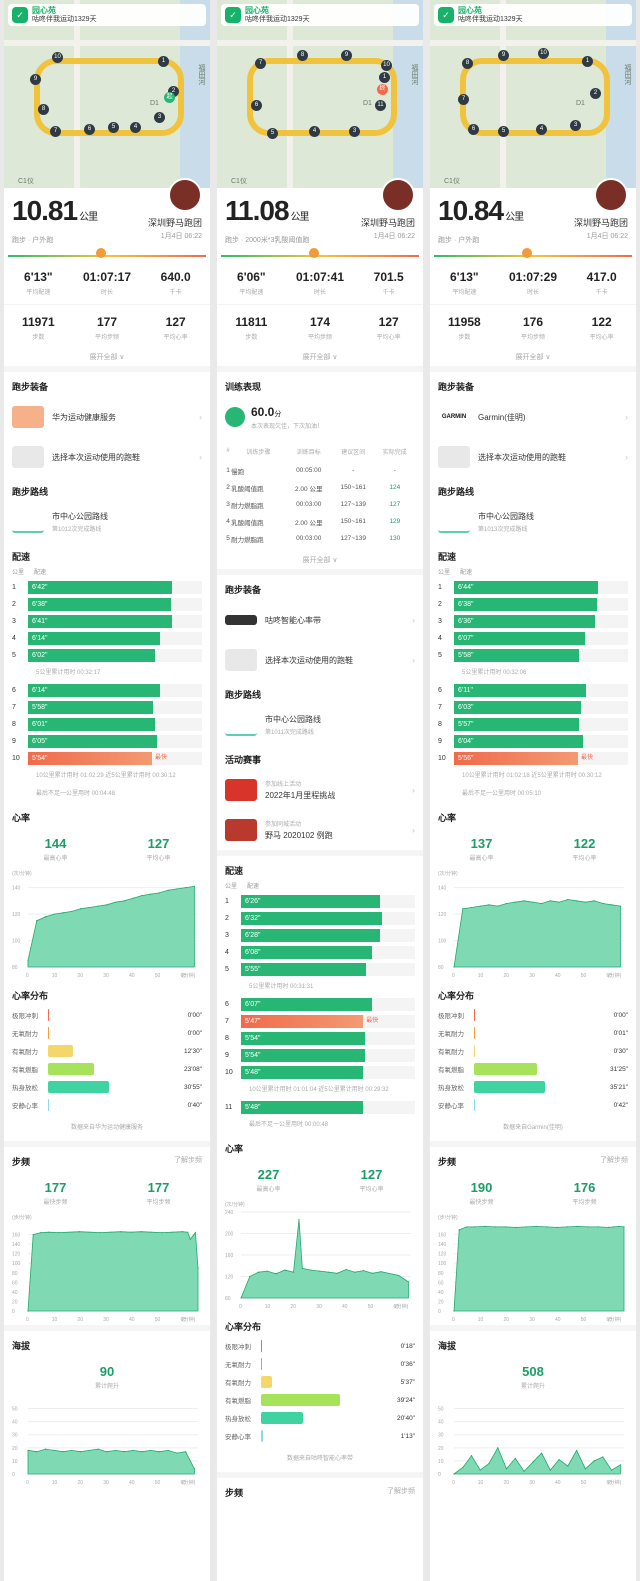 This screenshot has height=1581, width=640. What do you see at coordinates (533, 1443) in the screenshot?
I see `altitude-chart: 0 10 20 30 40 50 0 10 20 30 40 50 60 (分钟)` at bounding box center [533, 1443].